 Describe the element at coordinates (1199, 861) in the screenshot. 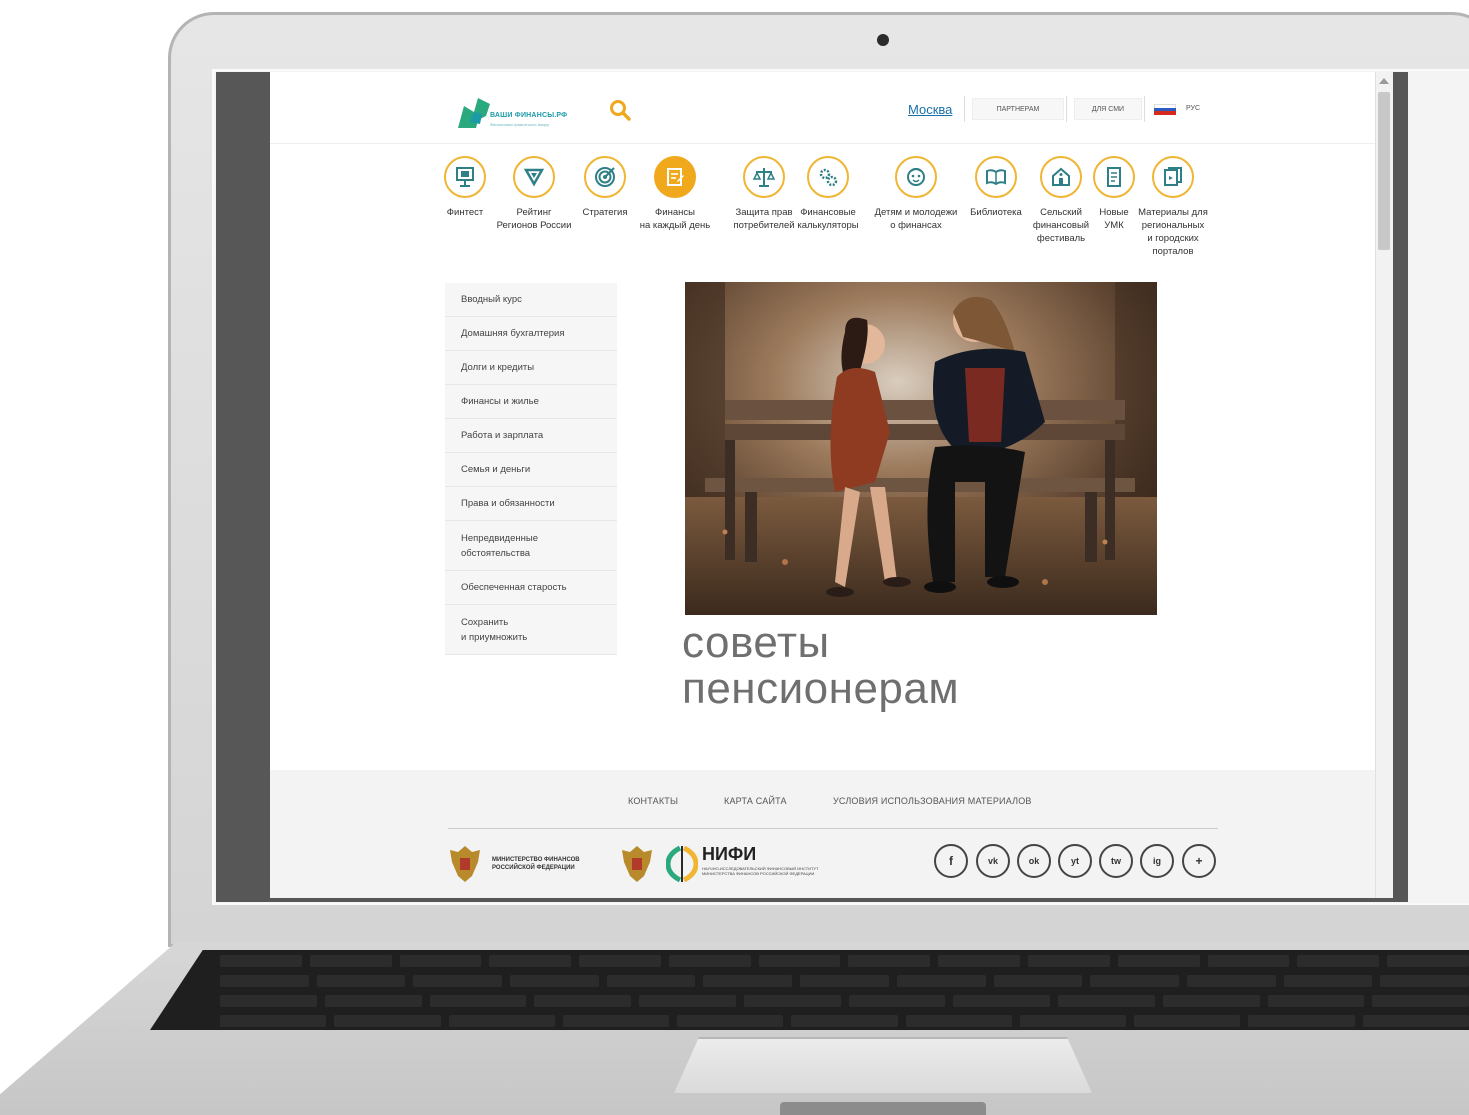

I see `plus-icon: +` at that location.